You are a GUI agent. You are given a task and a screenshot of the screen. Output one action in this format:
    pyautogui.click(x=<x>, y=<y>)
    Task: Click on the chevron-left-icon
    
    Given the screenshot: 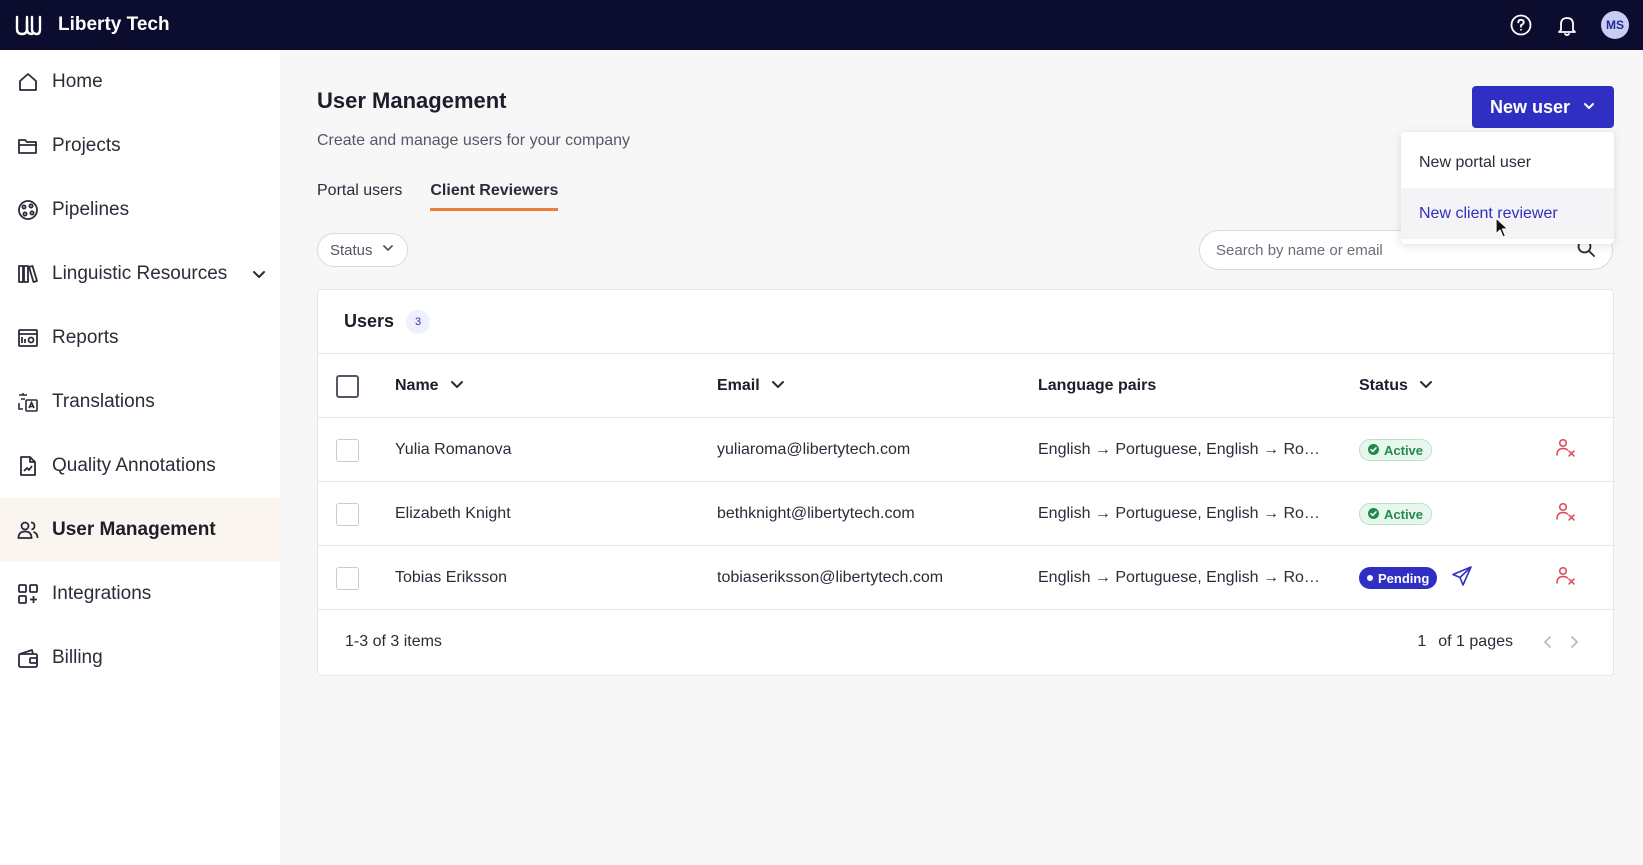 What is the action you would take?
    pyautogui.click(x=1548, y=642)
    